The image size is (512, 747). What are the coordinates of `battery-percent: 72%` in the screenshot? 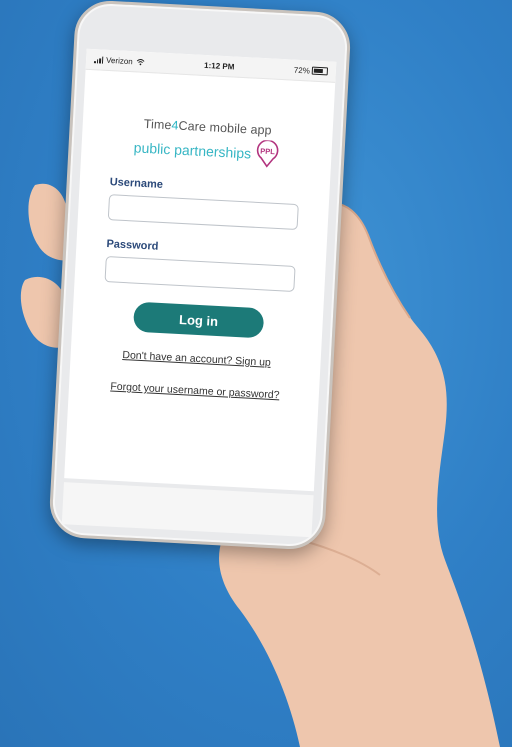 It's located at (302, 70).